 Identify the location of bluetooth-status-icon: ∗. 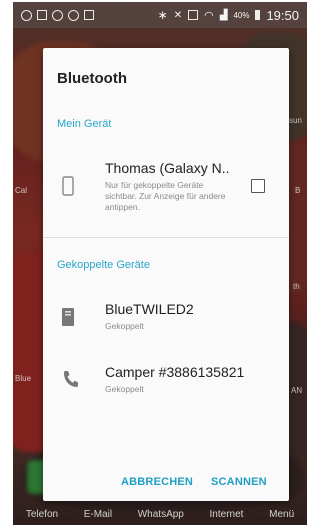
(162, 15).